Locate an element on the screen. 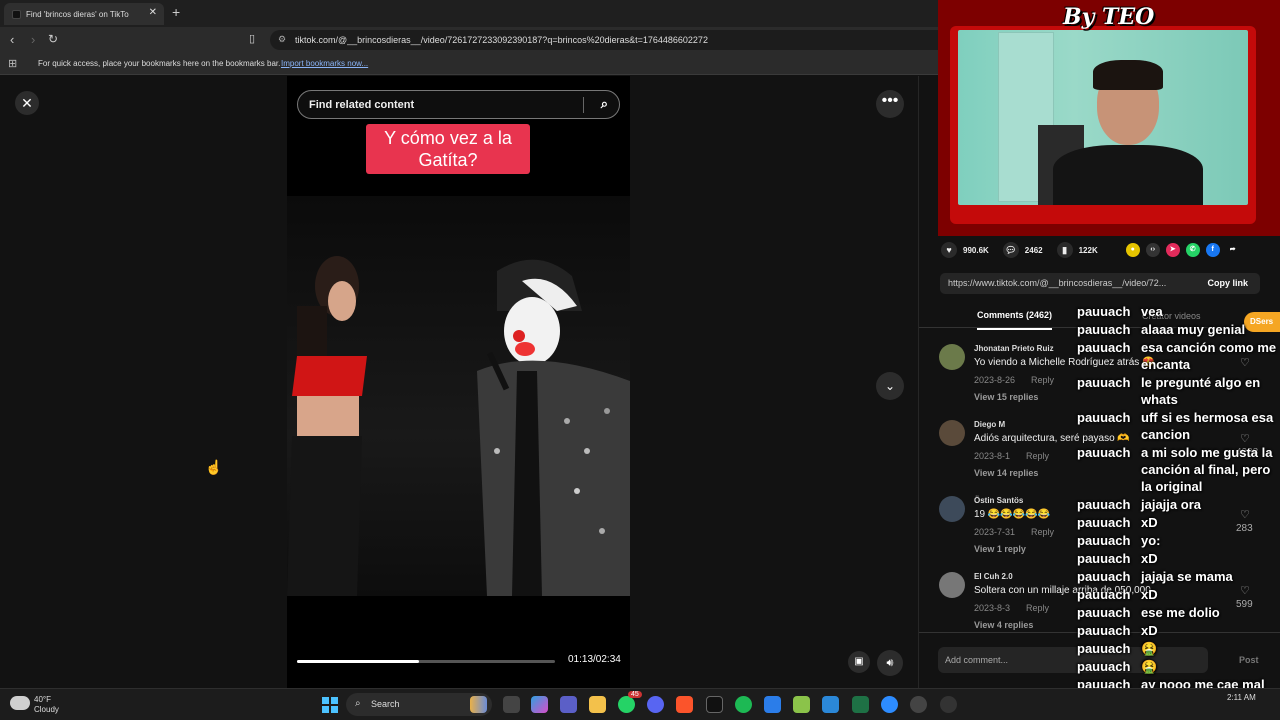 Image resolution: width=1280 pixels, height=720 pixels. tab-comments: Comments (2462) is located at coordinates (1015, 320).